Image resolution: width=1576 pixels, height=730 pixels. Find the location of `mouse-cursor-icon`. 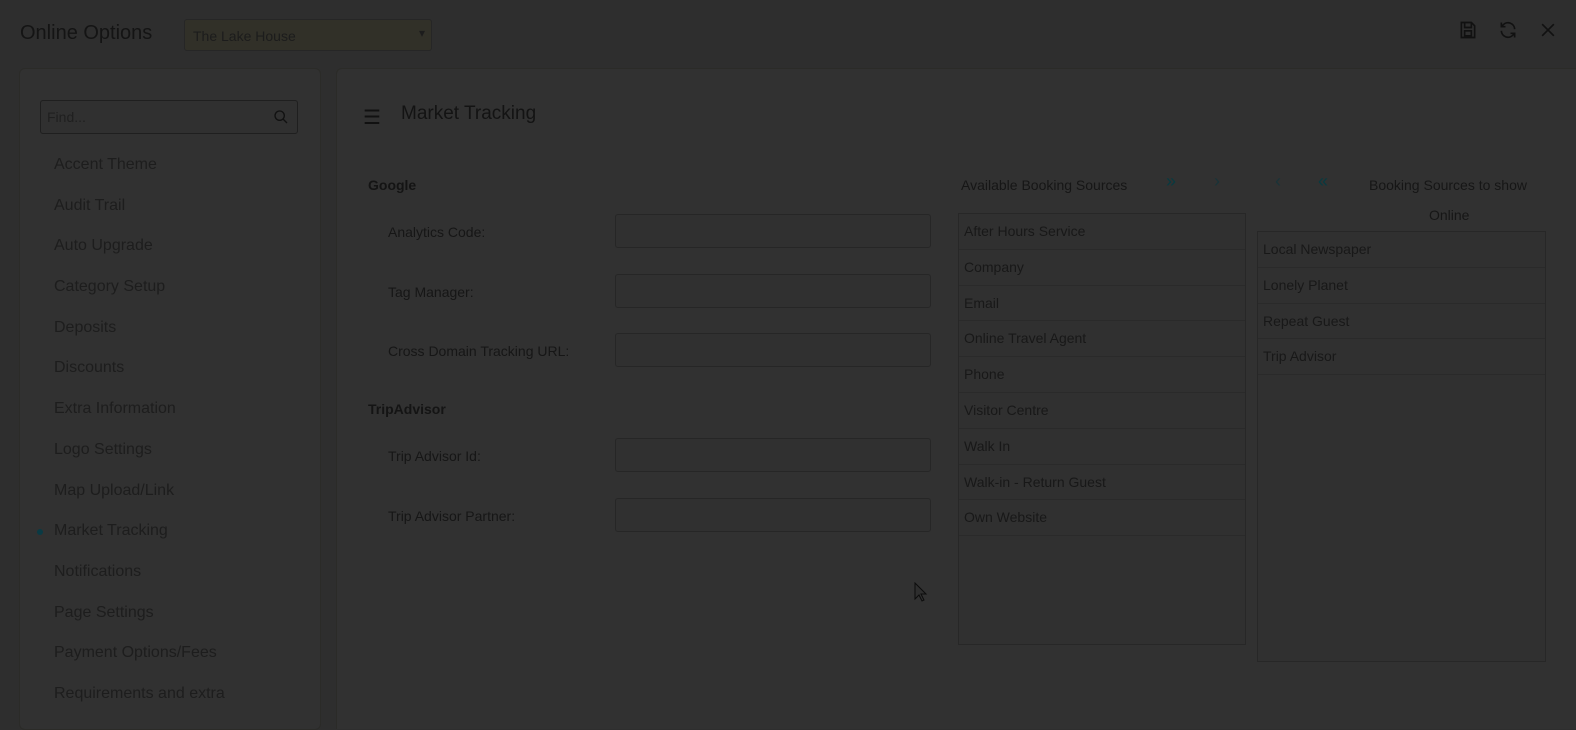

mouse-cursor-icon is located at coordinates (921, 594).